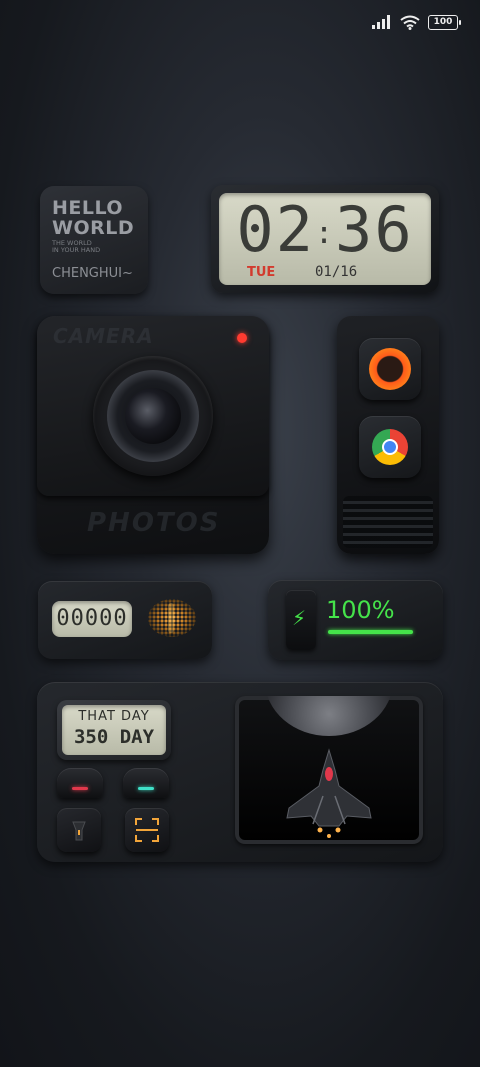 This screenshot has height=1067, width=480. Describe the element at coordinates (114, 716) in the screenshot. I see `that-day-label: THAT DAY` at that location.